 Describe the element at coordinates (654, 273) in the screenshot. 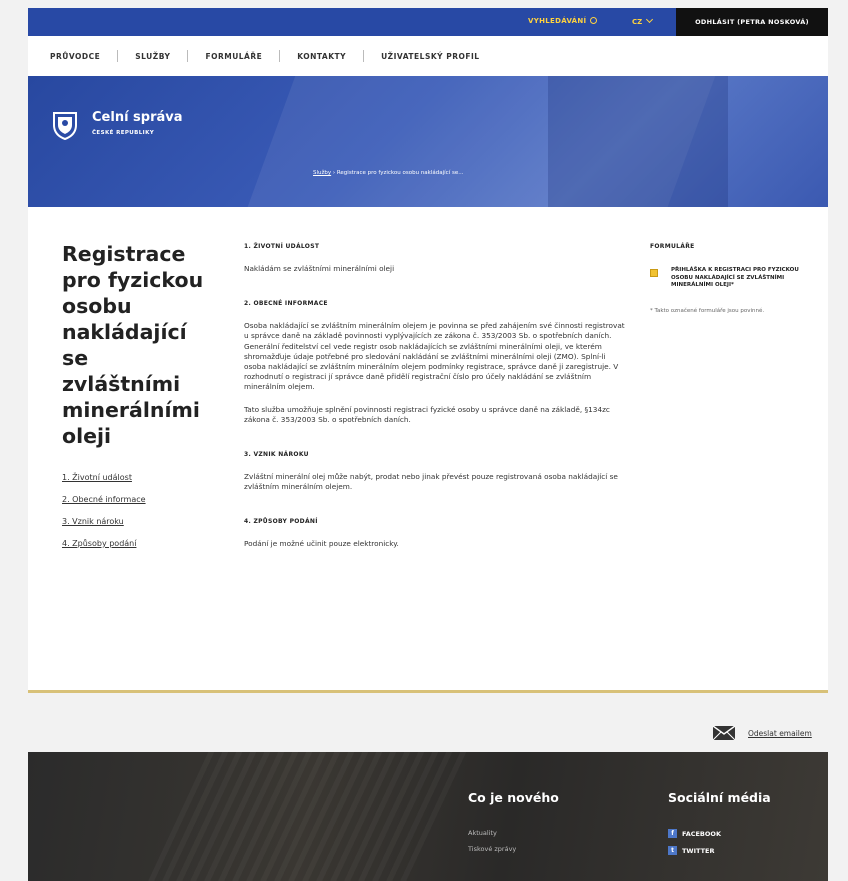

I see `form-document-icon` at that location.